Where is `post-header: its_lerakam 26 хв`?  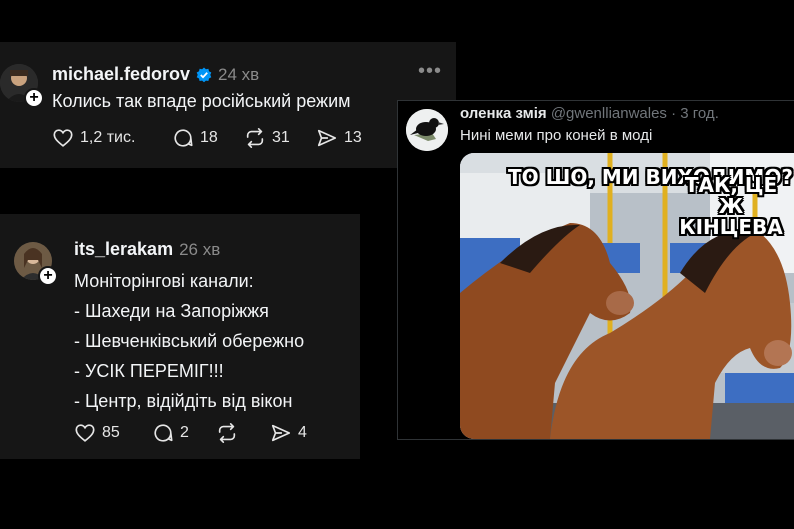 post-header: its_lerakam 26 хв is located at coordinates (147, 249).